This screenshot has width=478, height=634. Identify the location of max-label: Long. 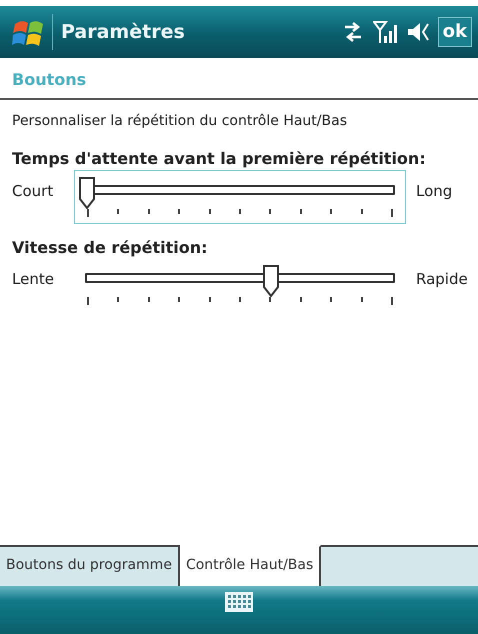
(435, 191).